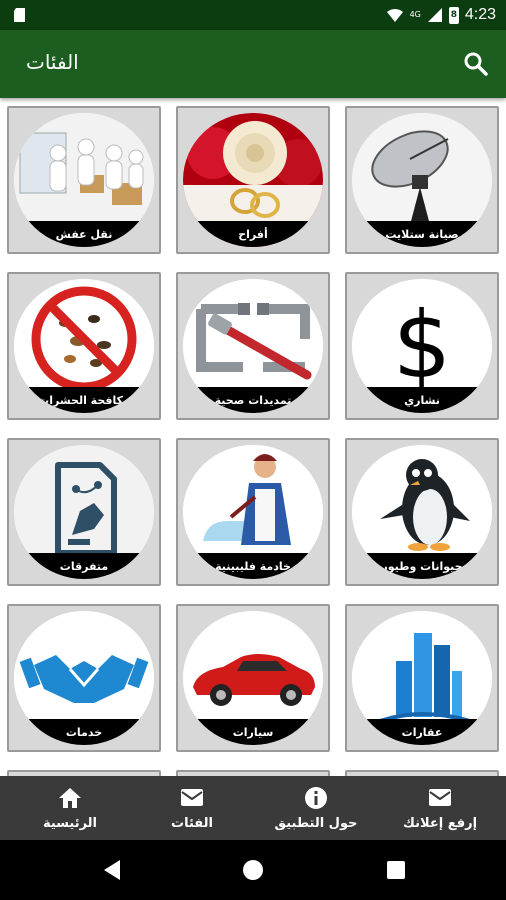 Image resolution: width=506 pixels, height=900 pixels. Describe the element at coordinates (192, 808) in the screenshot. I see `nav-categories: الفئات` at that location.